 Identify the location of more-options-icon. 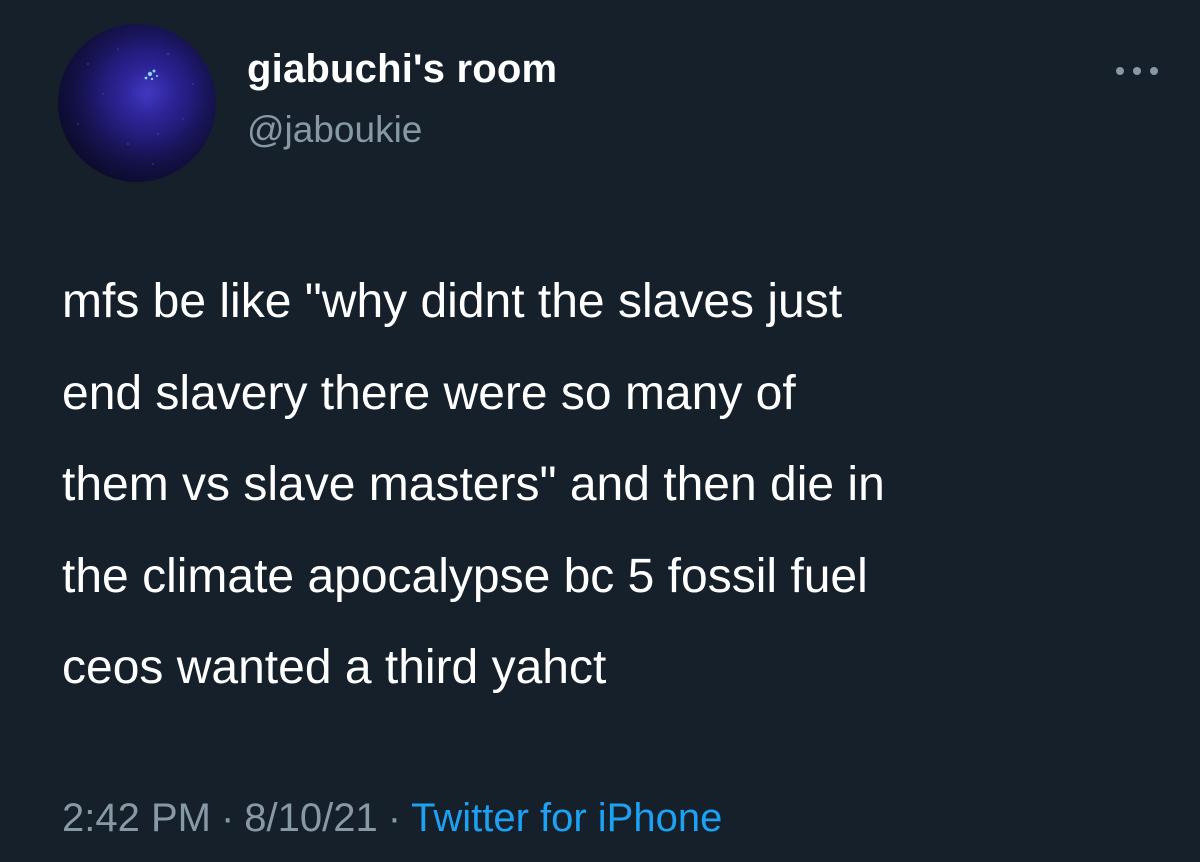
(1137, 71).